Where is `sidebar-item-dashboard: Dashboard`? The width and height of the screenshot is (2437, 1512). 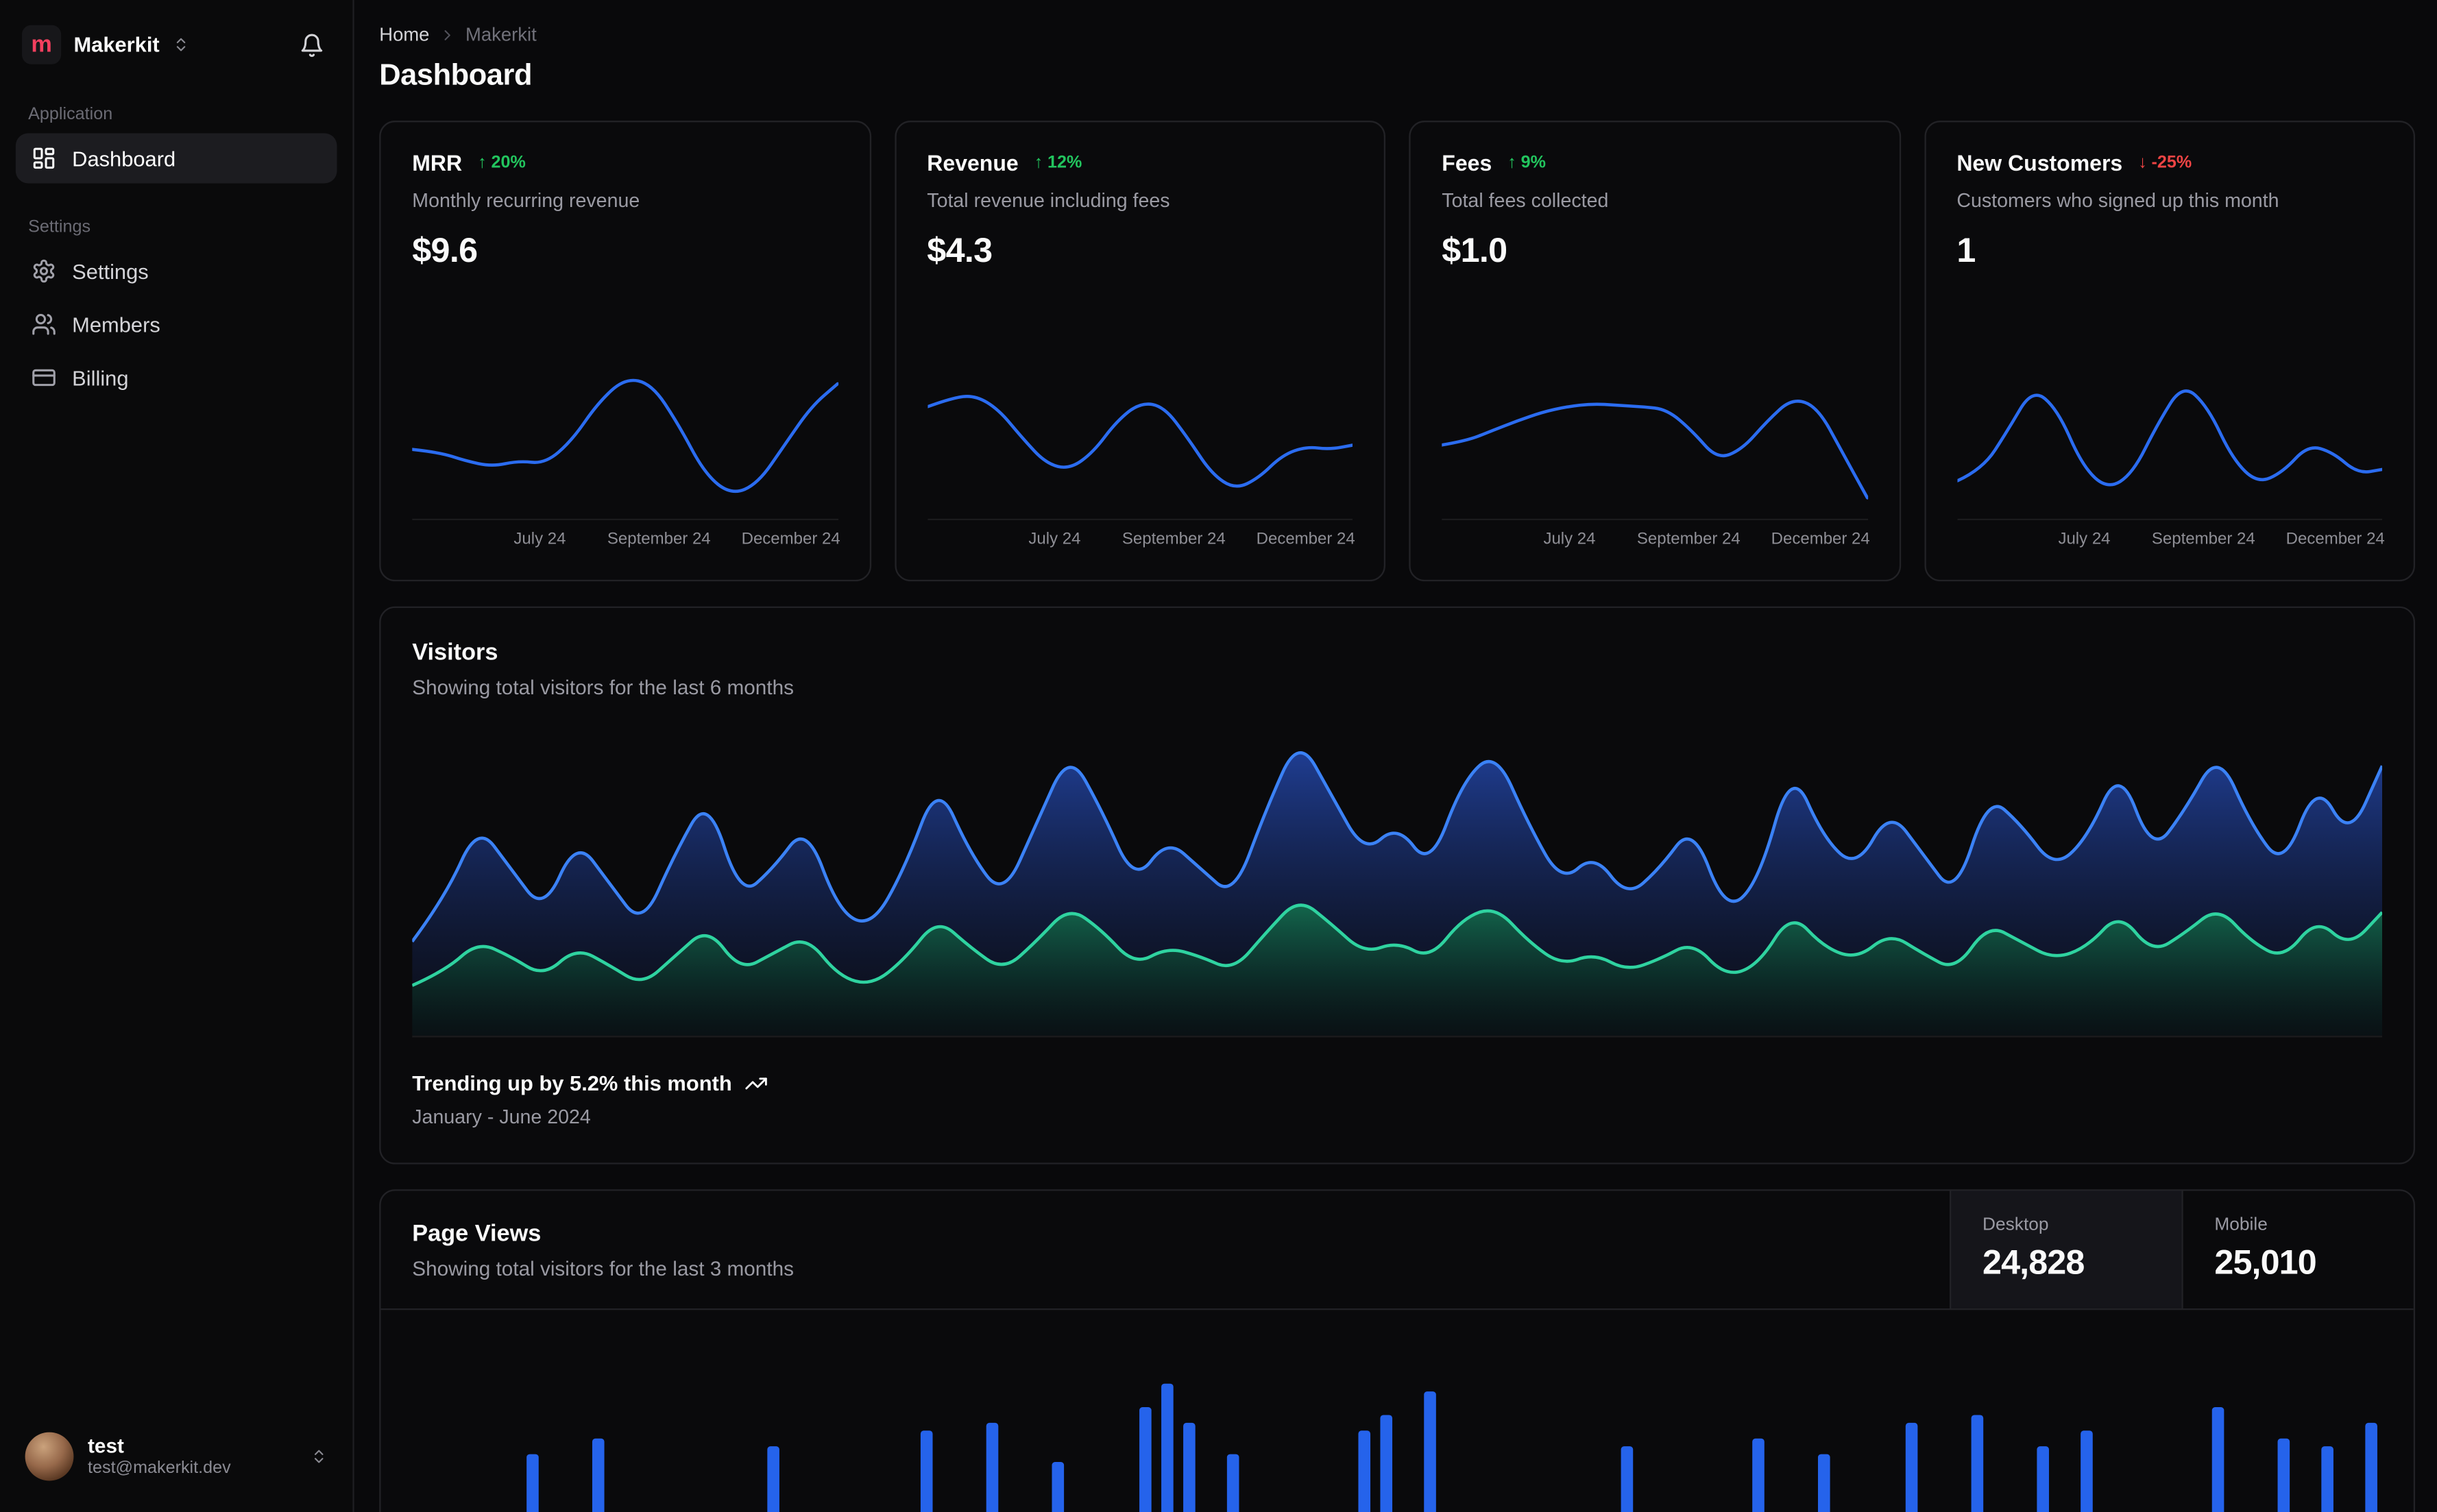
sidebar-item-dashboard: Dashboard is located at coordinates (176, 159).